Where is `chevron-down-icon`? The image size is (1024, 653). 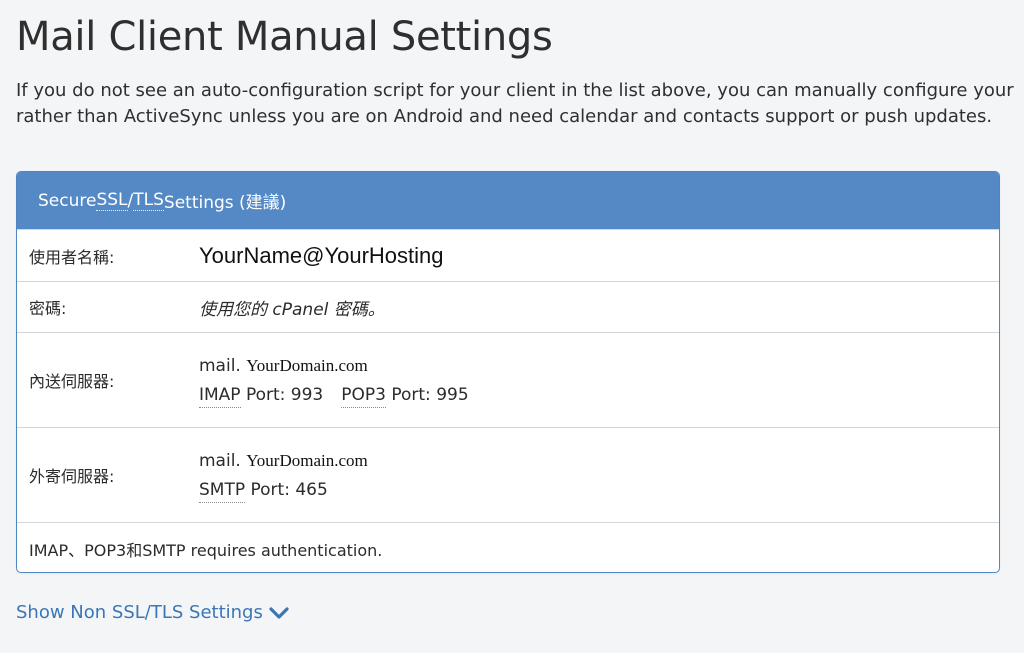 chevron-down-icon is located at coordinates (279, 613).